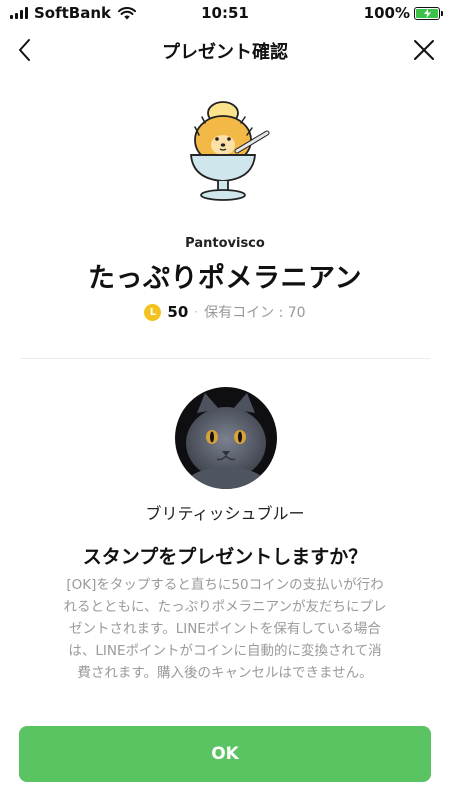 The image size is (450, 800). Describe the element at coordinates (225, 13) in the screenshot. I see `status-bar: SoftBank 10:51 100%` at that location.